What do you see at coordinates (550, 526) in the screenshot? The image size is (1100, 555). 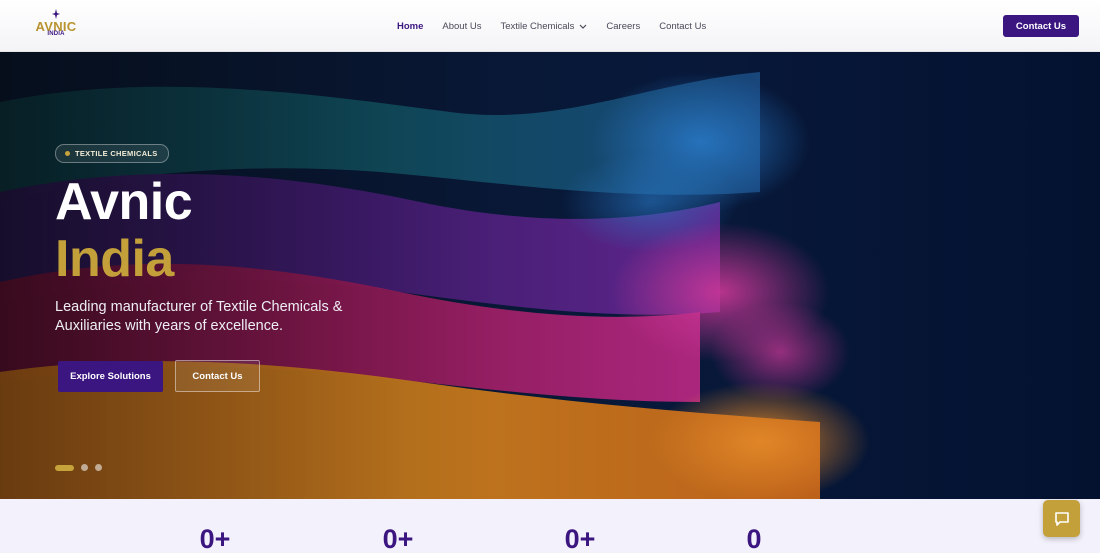 I see `stats-section: 0+ 0+ 0+ 0` at bounding box center [550, 526].